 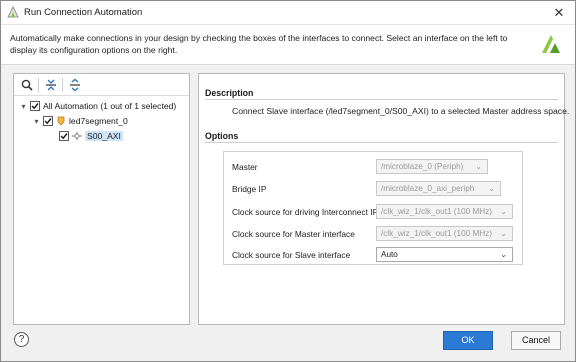 I want to click on tree-item-label: S00_AXI, so click(x=104, y=136).